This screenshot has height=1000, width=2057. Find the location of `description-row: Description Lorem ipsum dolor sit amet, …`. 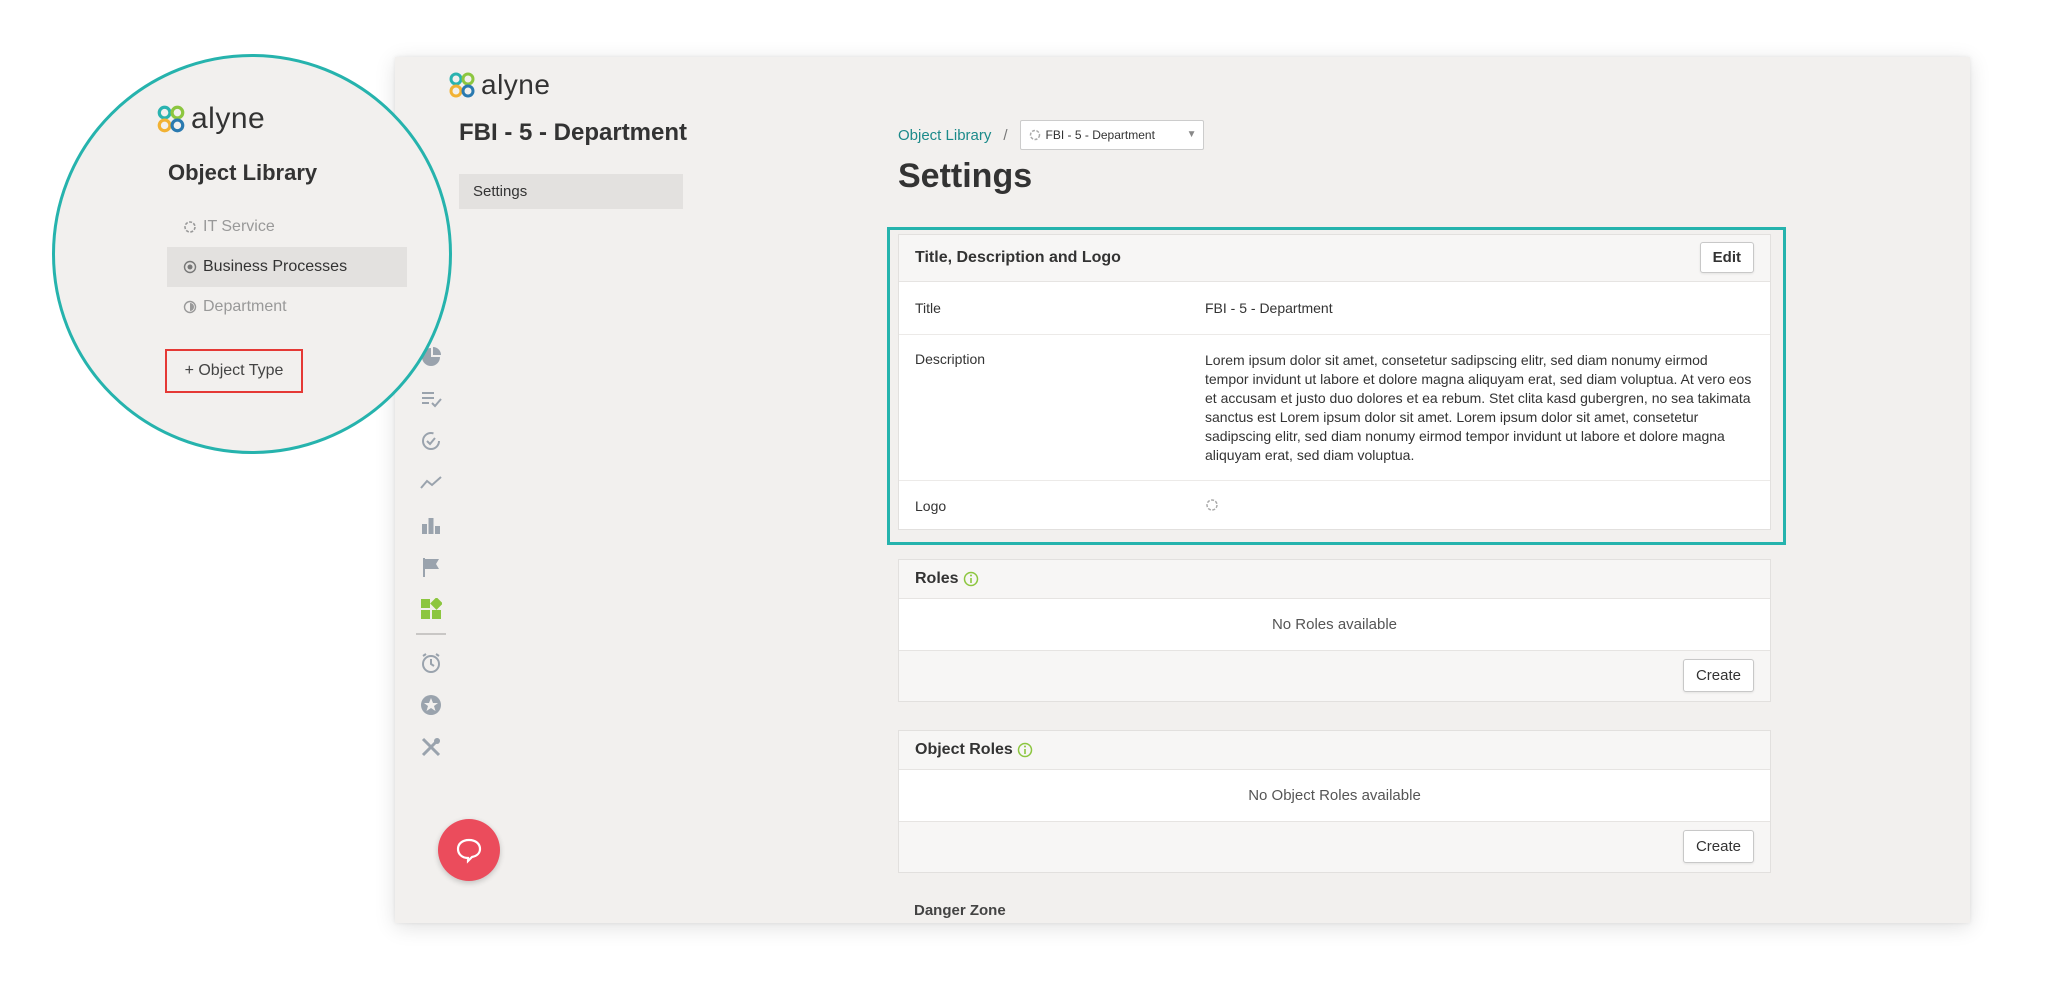

description-row: Description Lorem ipsum dolor sit amet, … is located at coordinates (1334, 408).